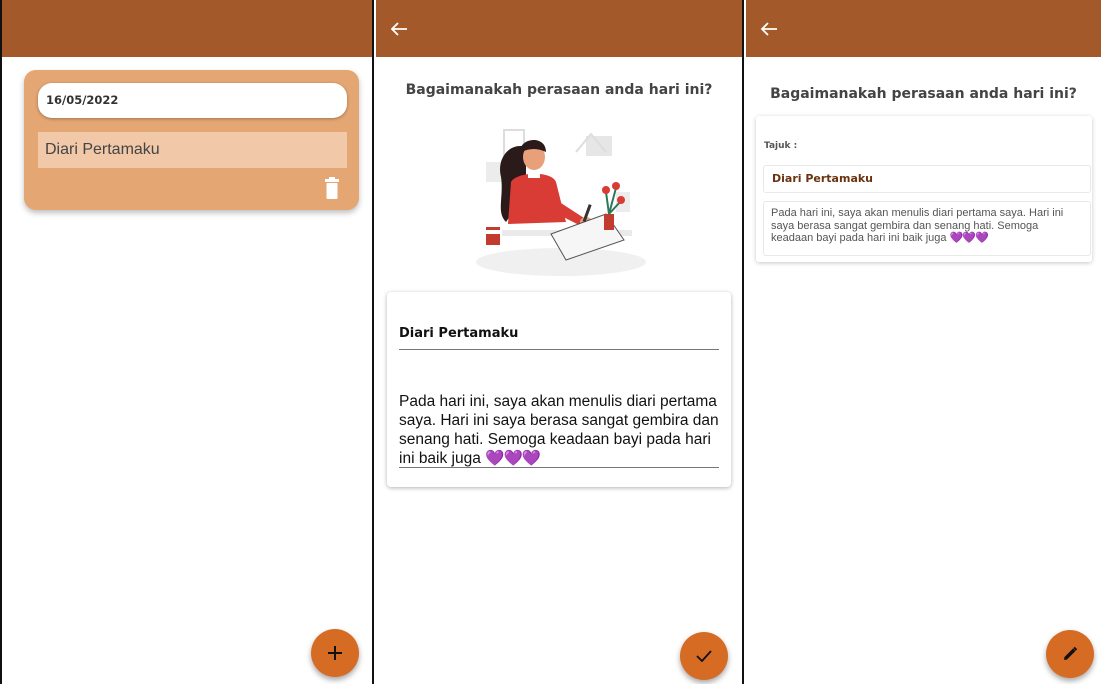 This screenshot has height=684, width=1101. I want to click on save-button, so click(704, 656).